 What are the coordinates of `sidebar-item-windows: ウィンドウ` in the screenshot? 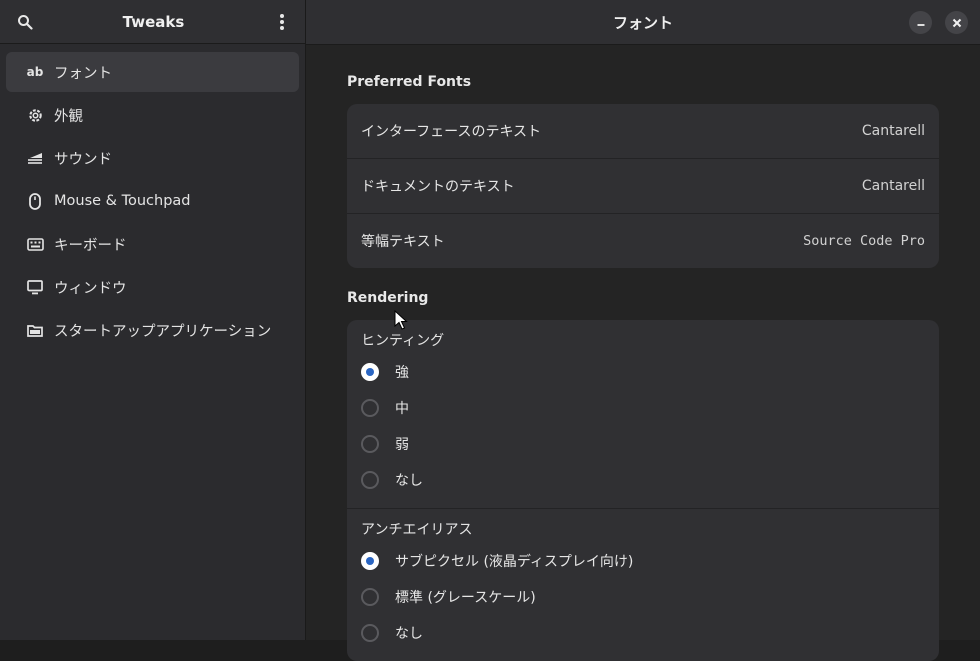 It's located at (152, 287).